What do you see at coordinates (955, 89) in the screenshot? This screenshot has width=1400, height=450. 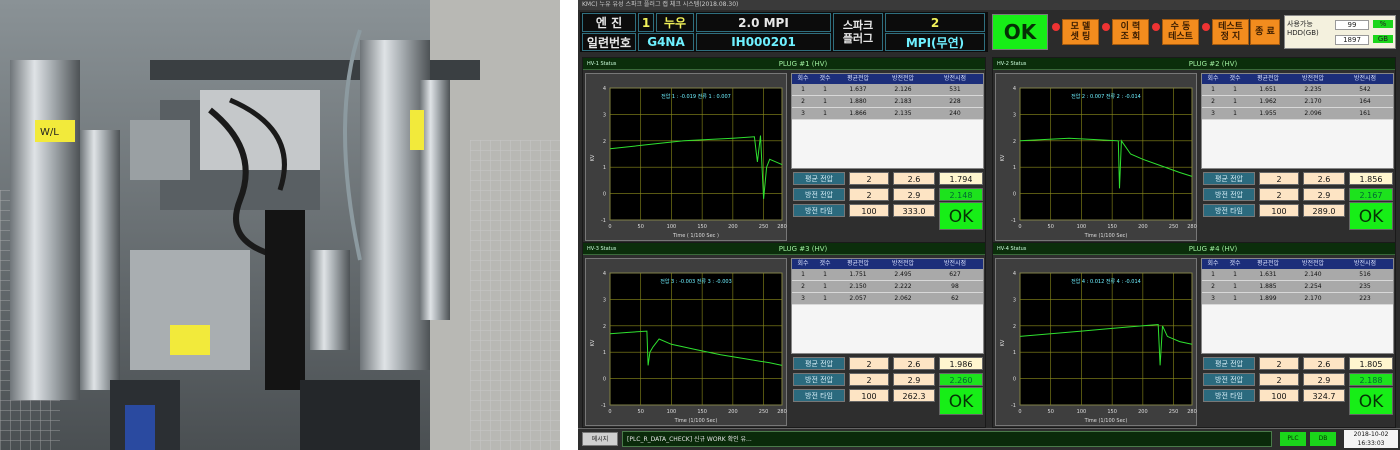 I see `table-cell: 531` at bounding box center [955, 89].